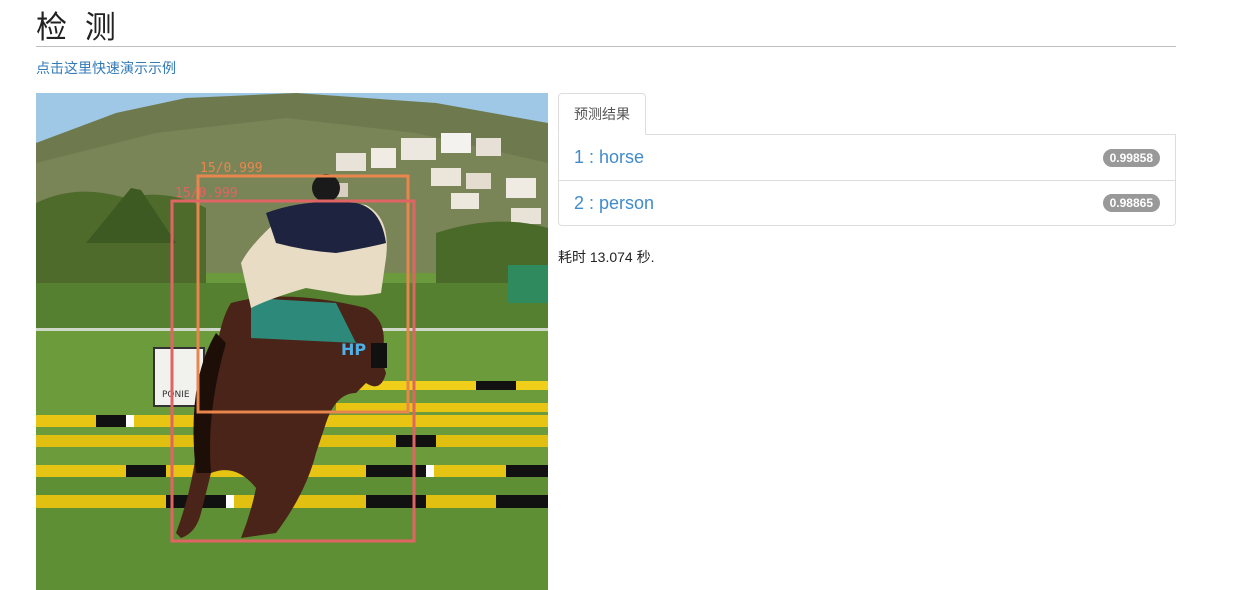 Image resolution: width=1236 pixels, height=590 pixels. What do you see at coordinates (867, 157) in the screenshot?
I see `list-item: 1 : horse 0.99858` at bounding box center [867, 157].